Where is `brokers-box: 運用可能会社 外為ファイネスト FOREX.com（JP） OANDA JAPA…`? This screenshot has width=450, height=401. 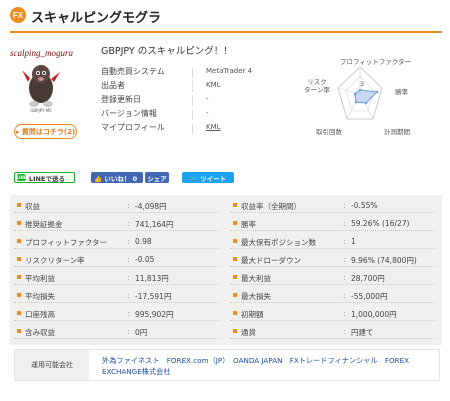
brokers-box: 運用可能会社 外為ファイネスト FOREX.com（JP） OANDA JAPA… is located at coordinates (227, 365).